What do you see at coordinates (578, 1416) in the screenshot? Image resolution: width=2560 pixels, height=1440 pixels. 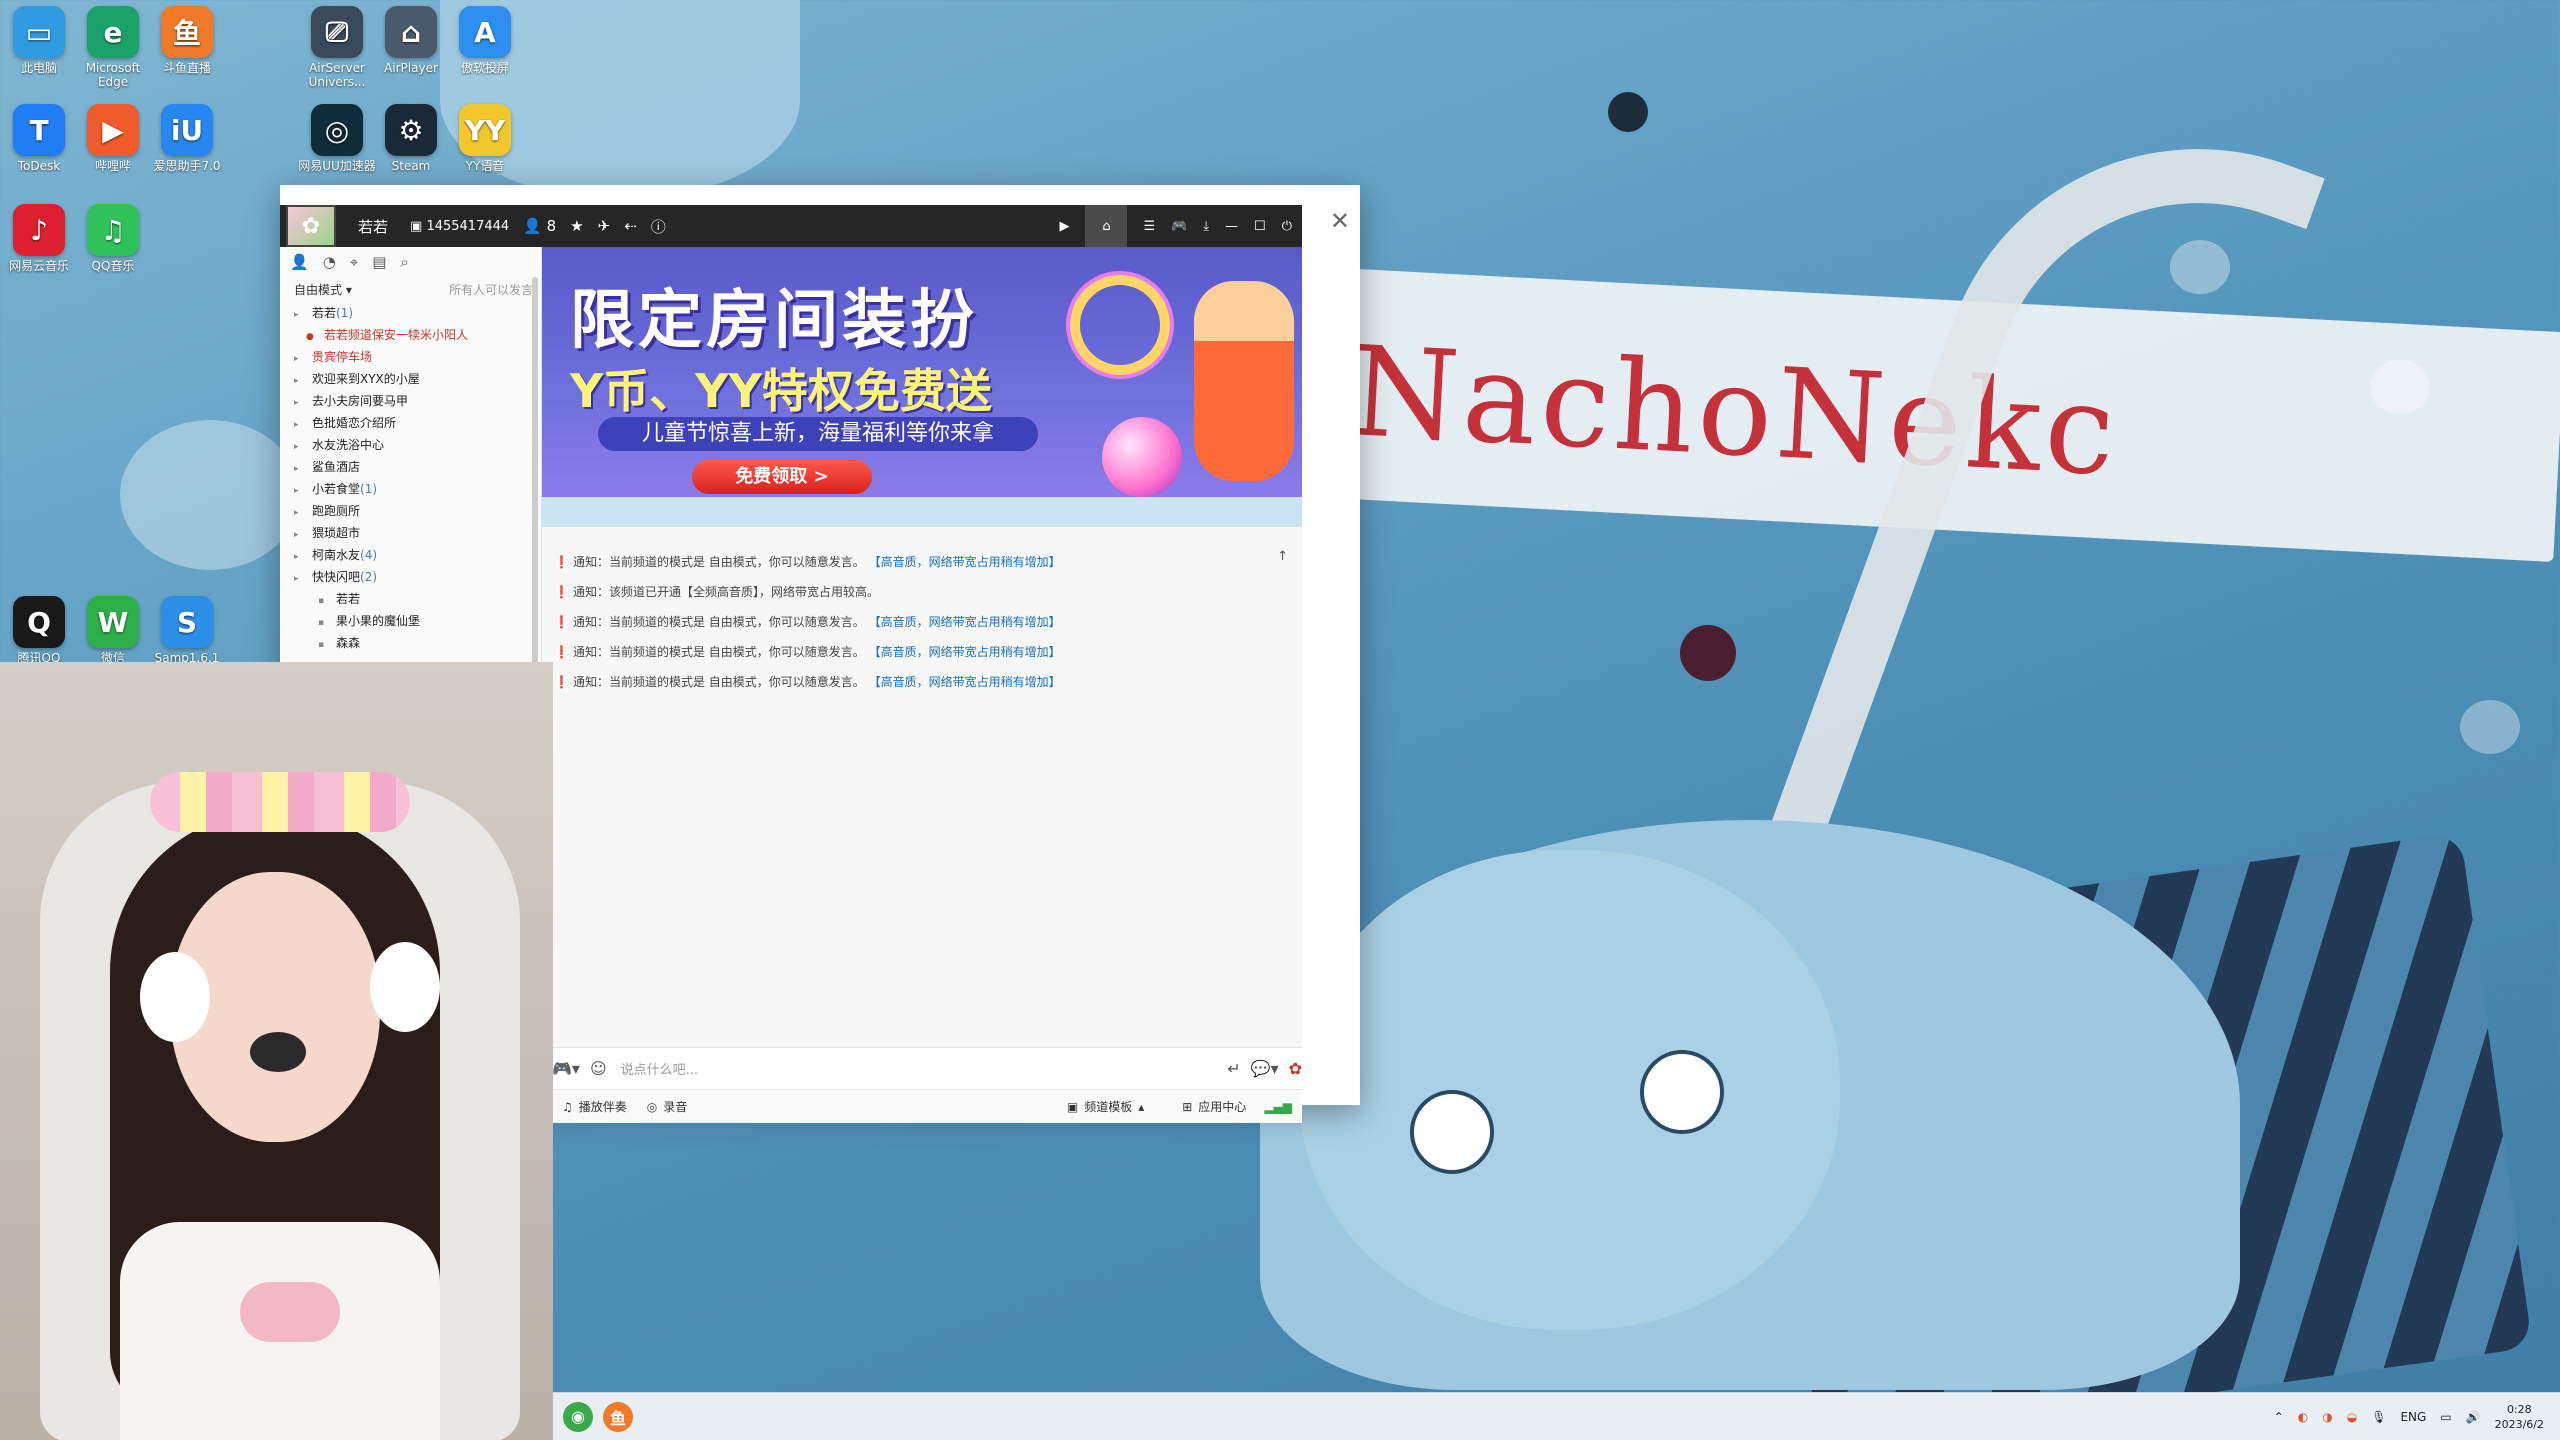 I see `taskbar-app-icon: ◉` at bounding box center [578, 1416].